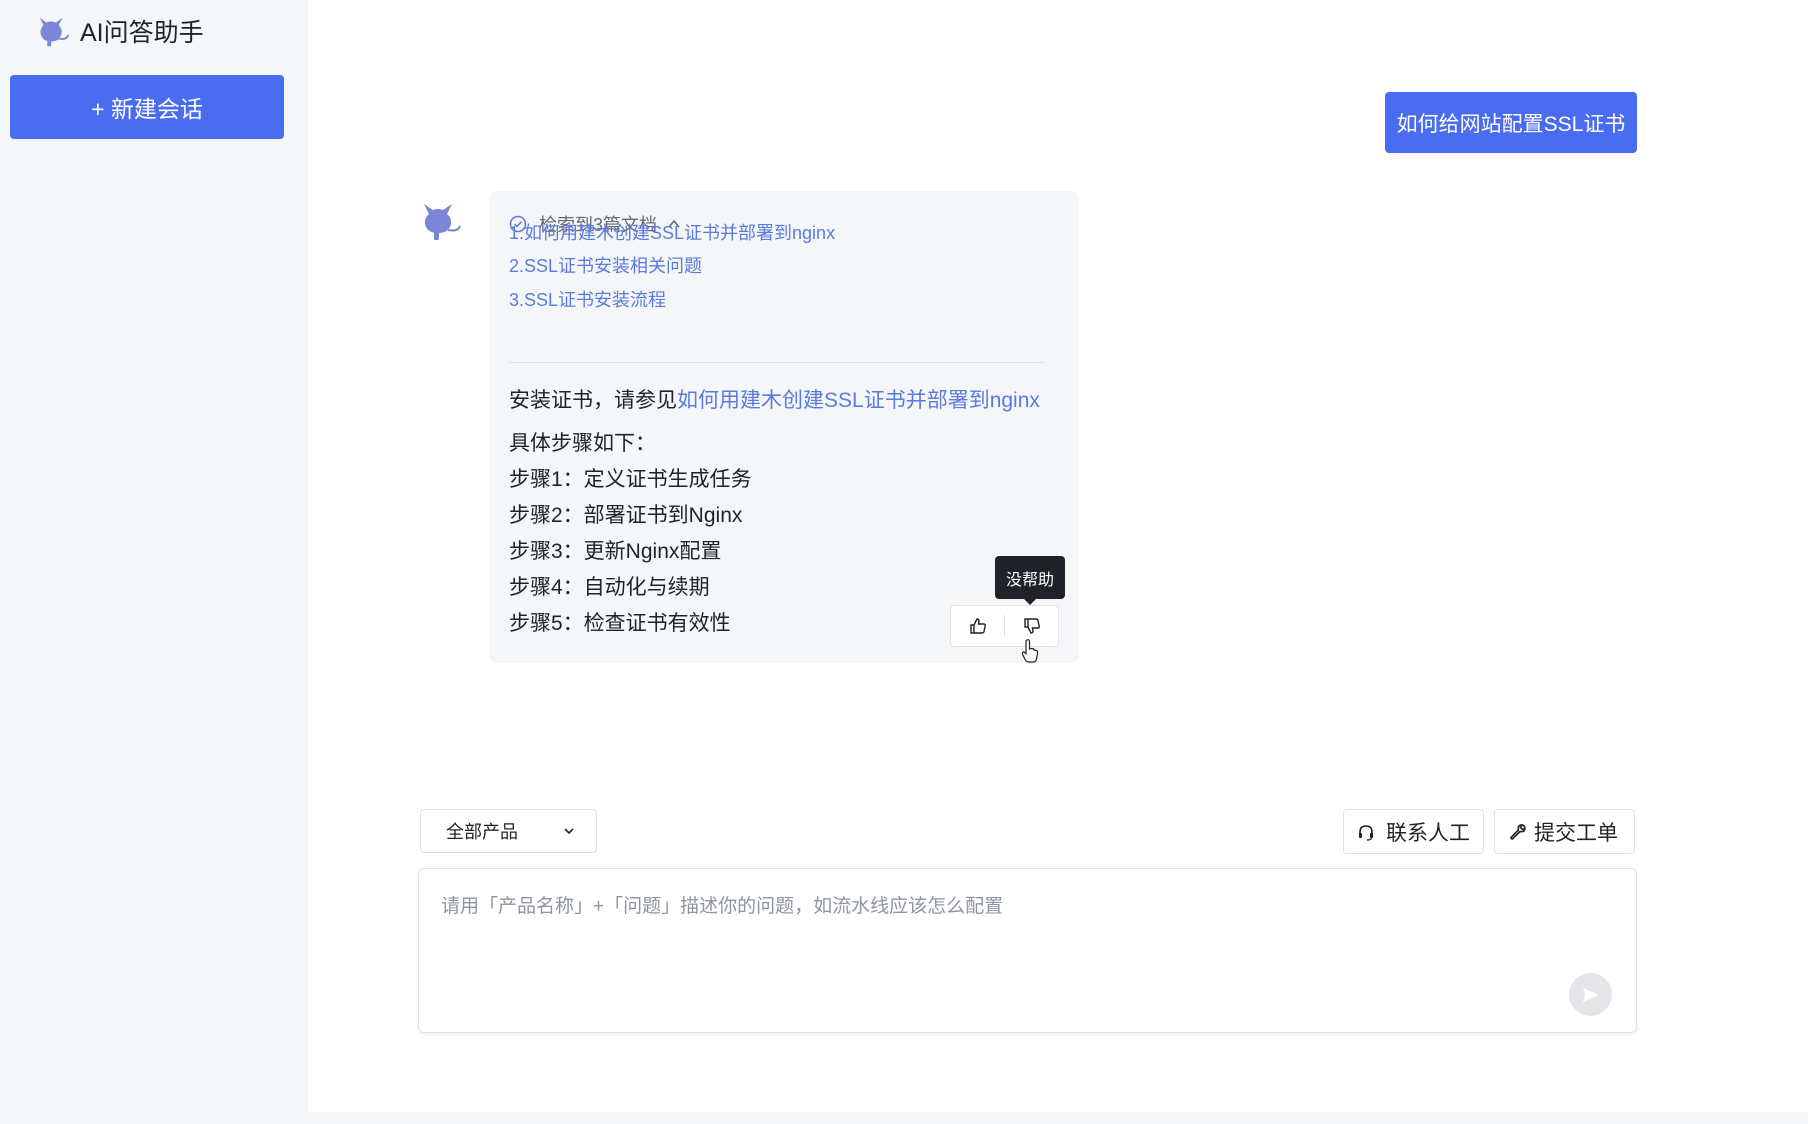 The height and width of the screenshot is (1124, 1808). I want to click on submit-ticket-button: 提交工单, so click(1564, 831).